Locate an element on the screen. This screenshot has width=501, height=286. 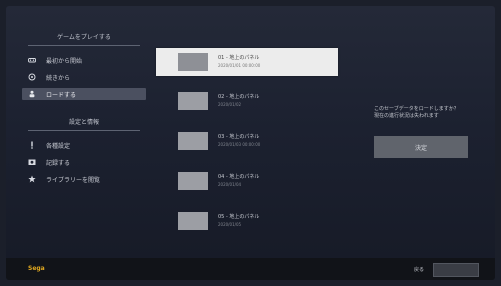
save-date: 2020/01/02 is located at coordinates (230, 104).